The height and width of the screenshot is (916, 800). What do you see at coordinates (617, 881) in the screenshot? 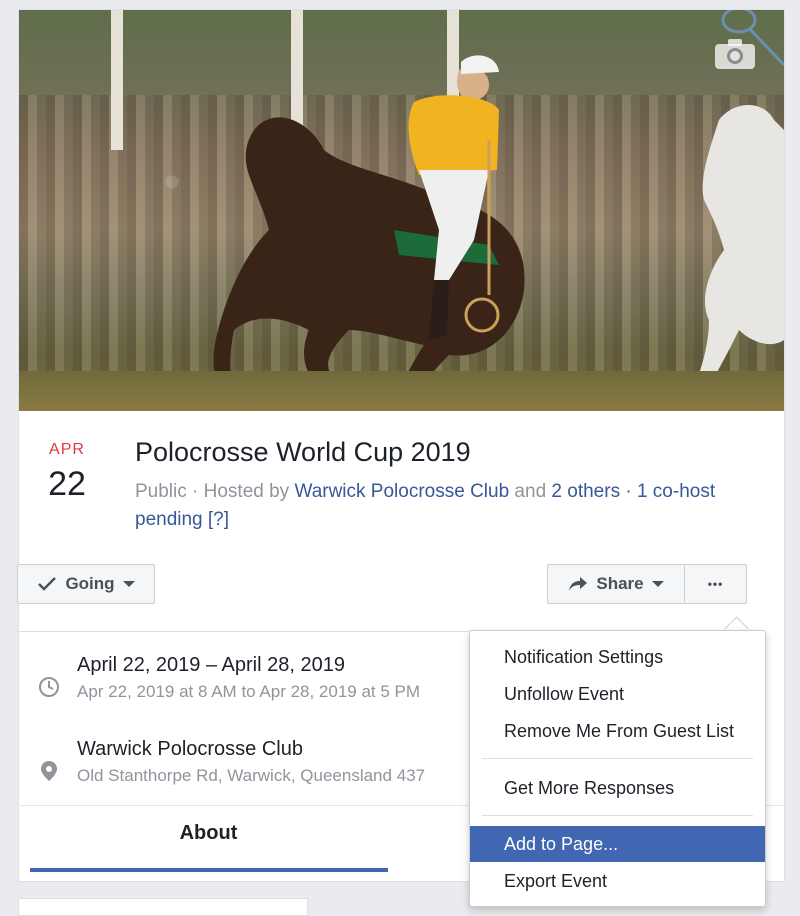
I see `menu-item-export-event: Export Event` at bounding box center [617, 881].